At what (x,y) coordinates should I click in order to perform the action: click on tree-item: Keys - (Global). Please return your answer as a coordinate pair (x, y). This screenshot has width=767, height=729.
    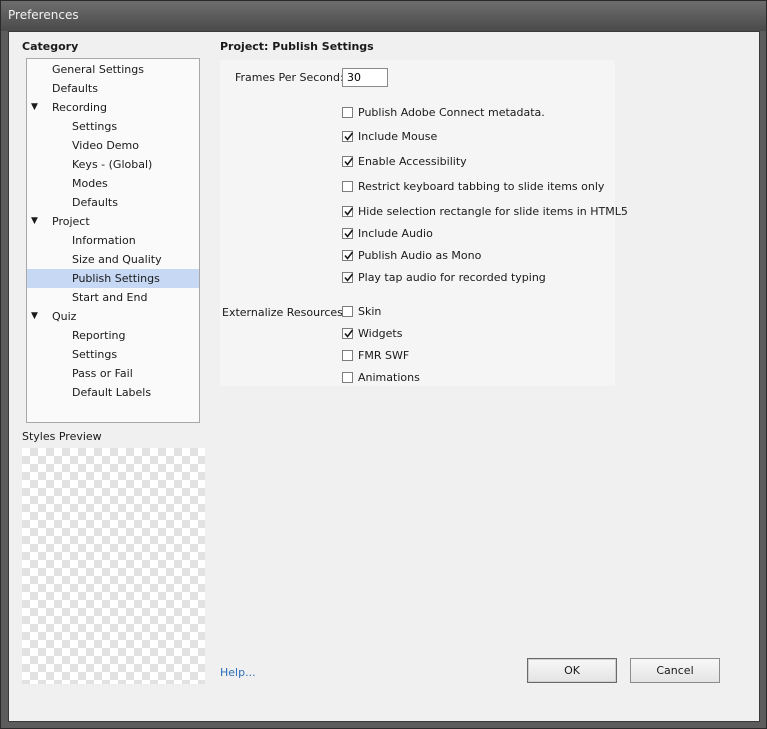
    Looking at the image, I should click on (113, 164).